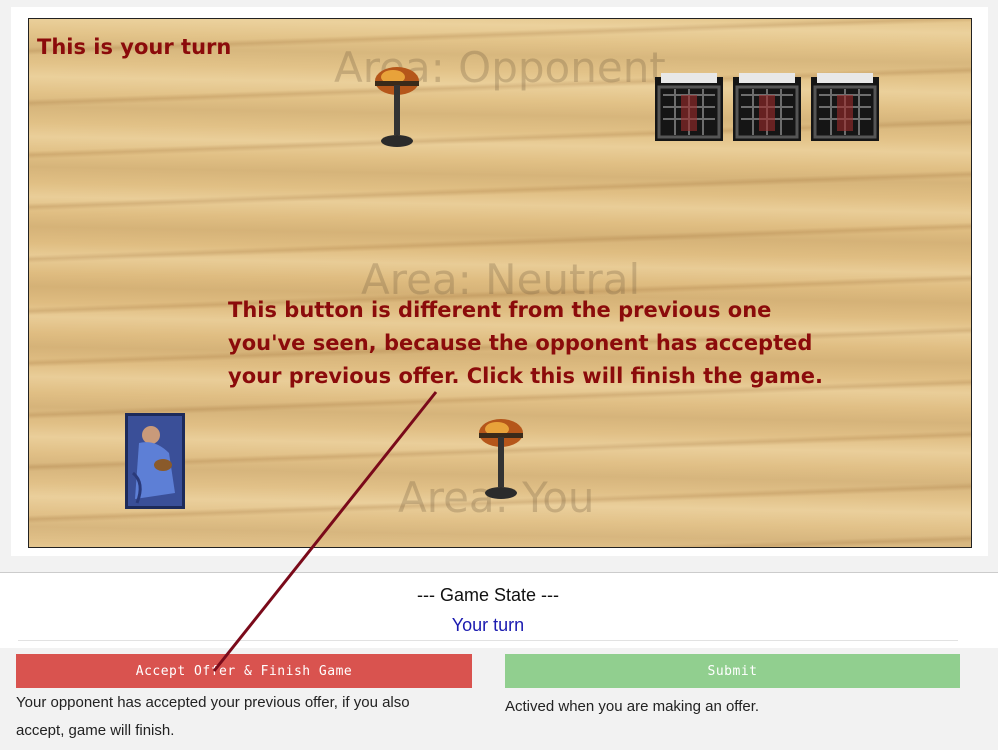  What do you see at coordinates (499, 610) in the screenshot?
I see `game-state-panel: --- Game State --- Your turn` at bounding box center [499, 610].